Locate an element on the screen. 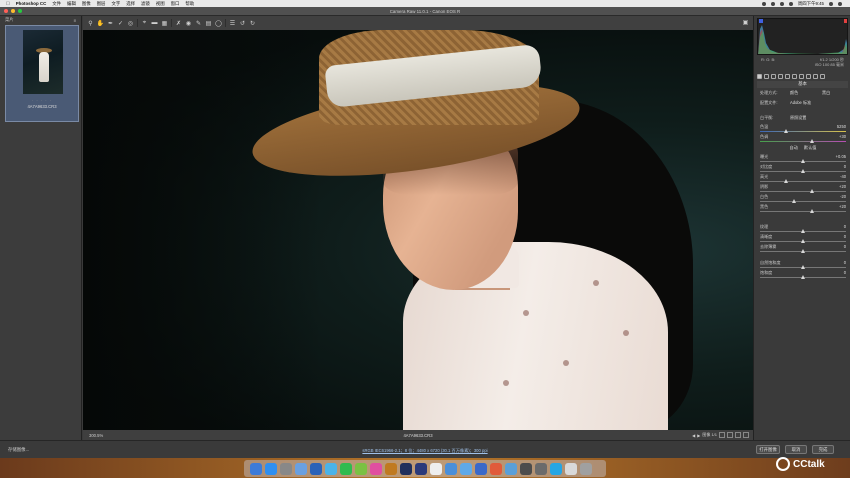  tab-presets is located at coordinates (815, 76).